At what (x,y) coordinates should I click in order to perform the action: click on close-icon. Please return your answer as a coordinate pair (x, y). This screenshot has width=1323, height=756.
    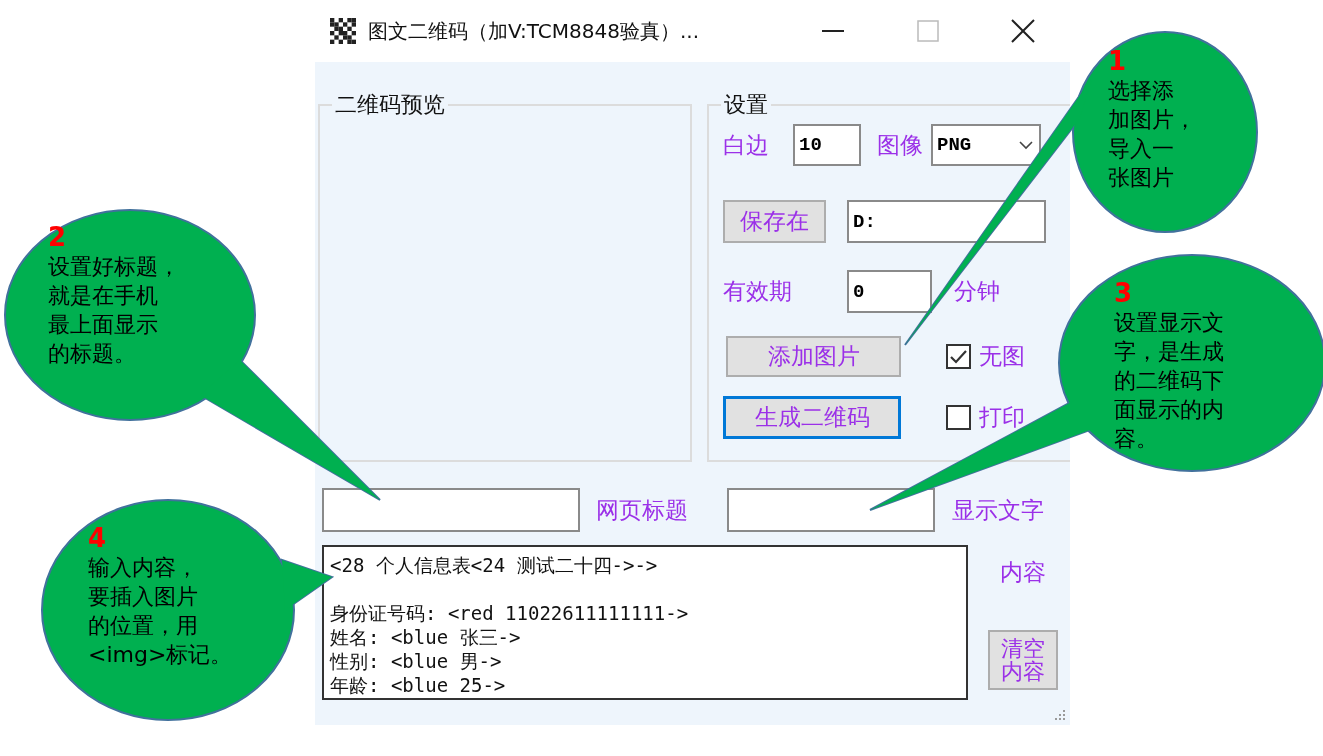
    Looking at the image, I should click on (1023, 31).